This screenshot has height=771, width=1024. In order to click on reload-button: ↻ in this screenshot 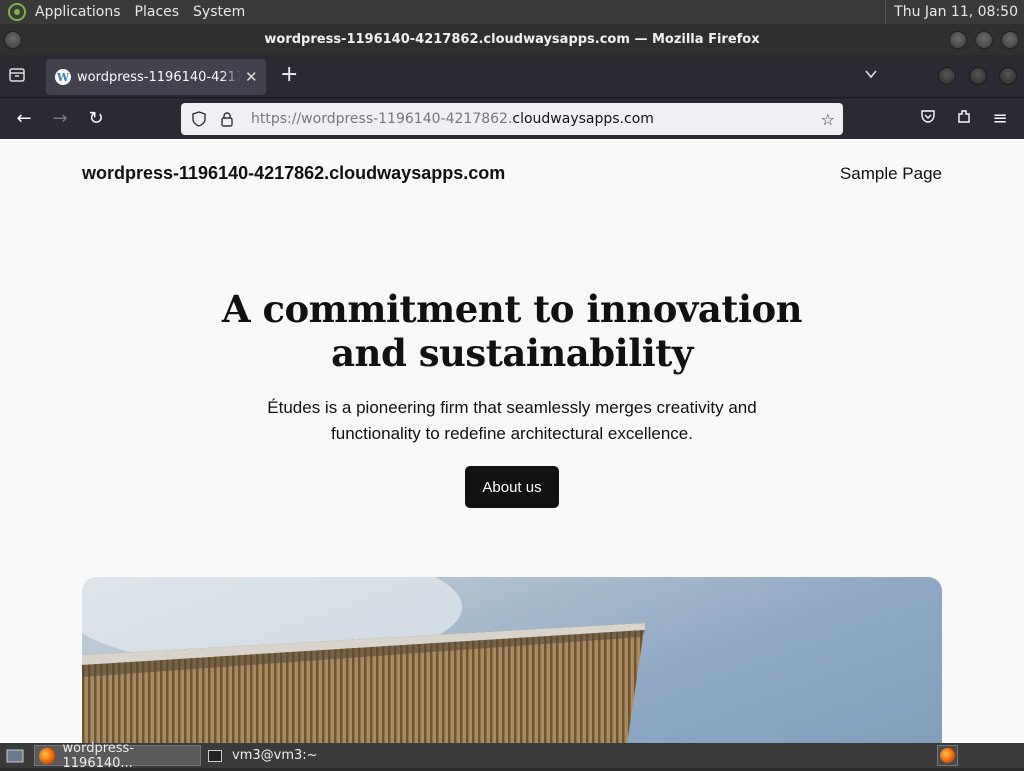, I will do `click(96, 119)`.